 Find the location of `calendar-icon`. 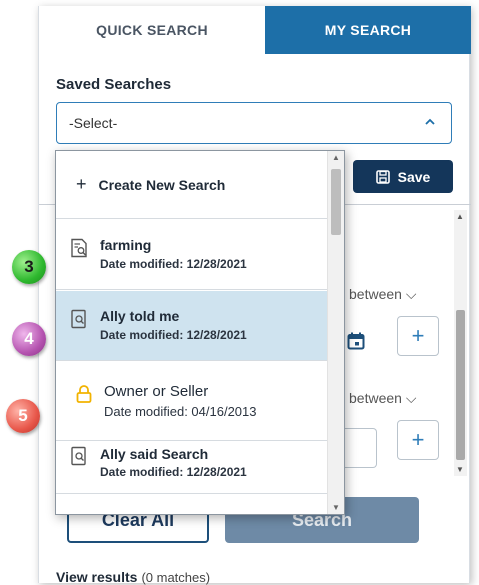

calendar-icon is located at coordinates (356, 341).